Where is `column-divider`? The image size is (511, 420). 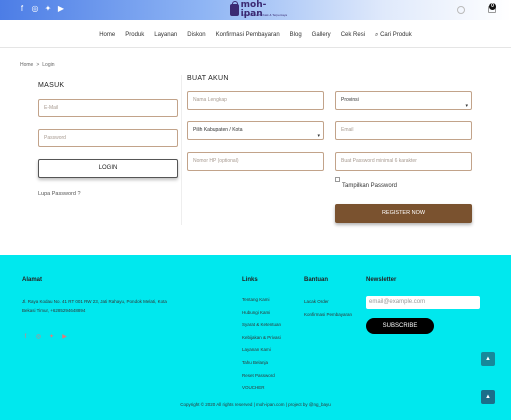
column-divider is located at coordinates (181, 150).